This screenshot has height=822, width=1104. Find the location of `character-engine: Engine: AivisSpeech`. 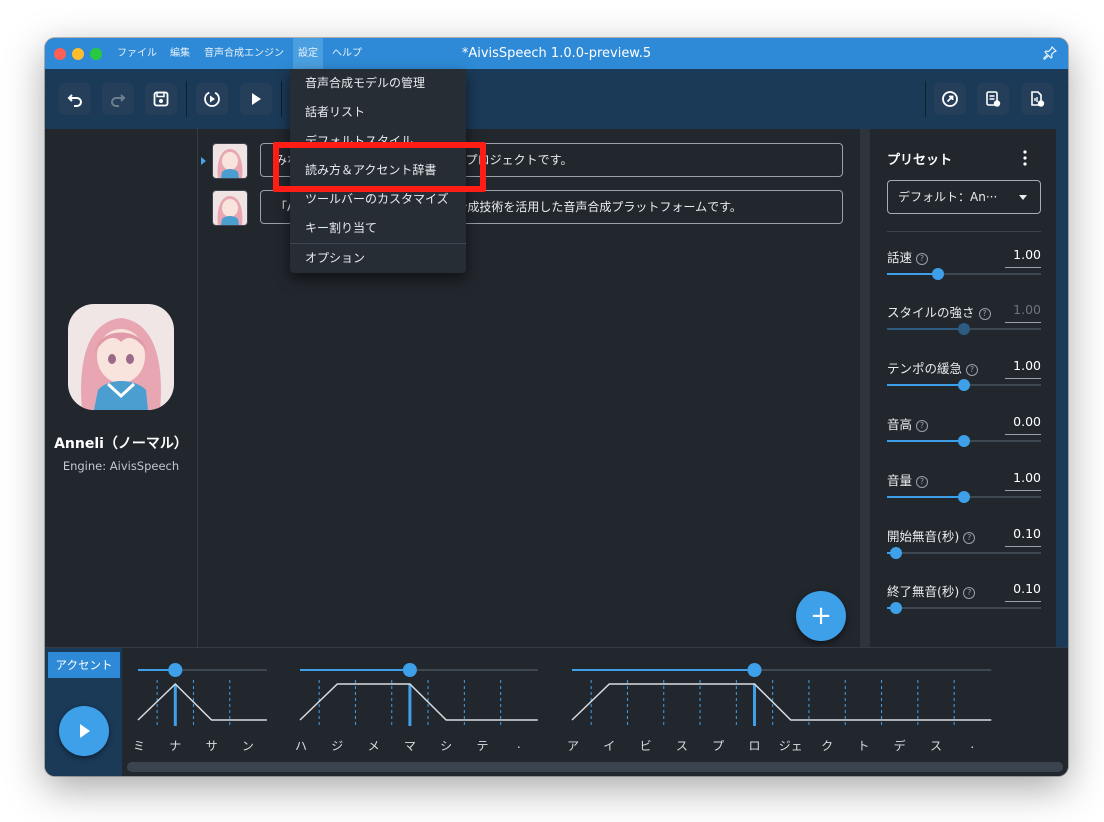

character-engine: Engine: AivisSpeech is located at coordinates (121, 466).